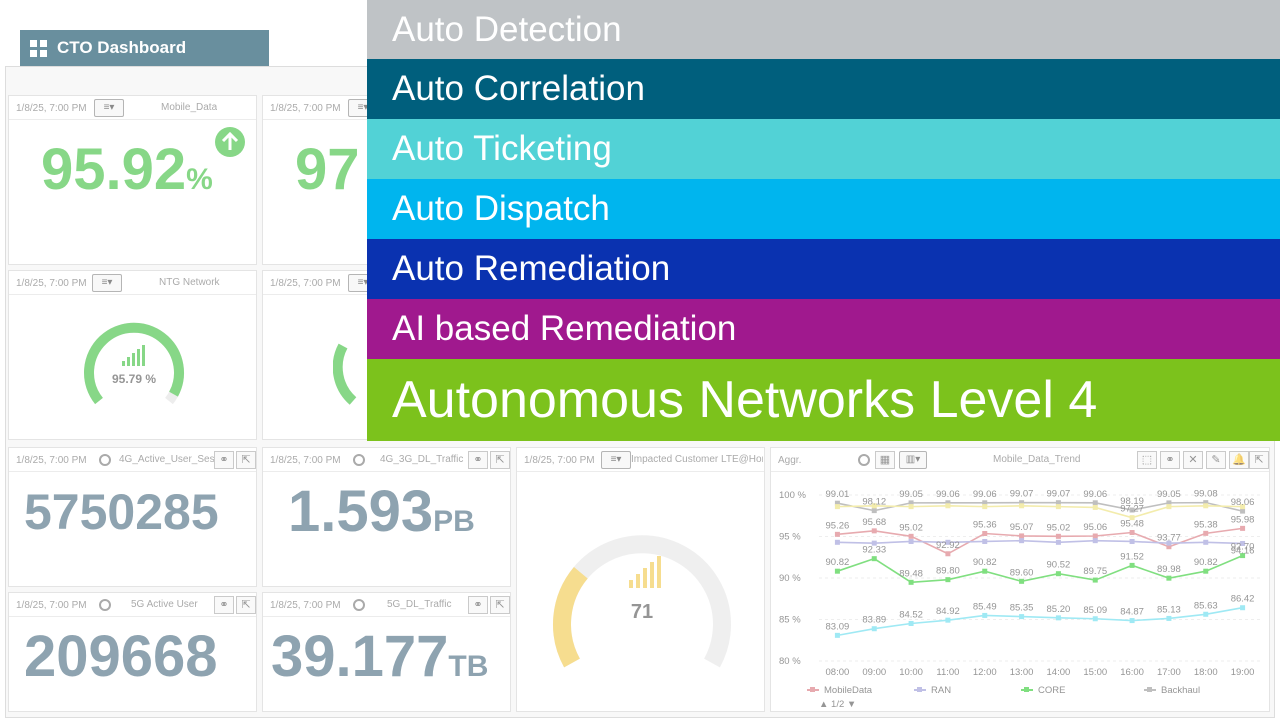 The width and height of the screenshot is (1280, 720). What do you see at coordinates (838, 494) in the screenshot?
I see `data-label: 99.01` at bounding box center [838, 494].